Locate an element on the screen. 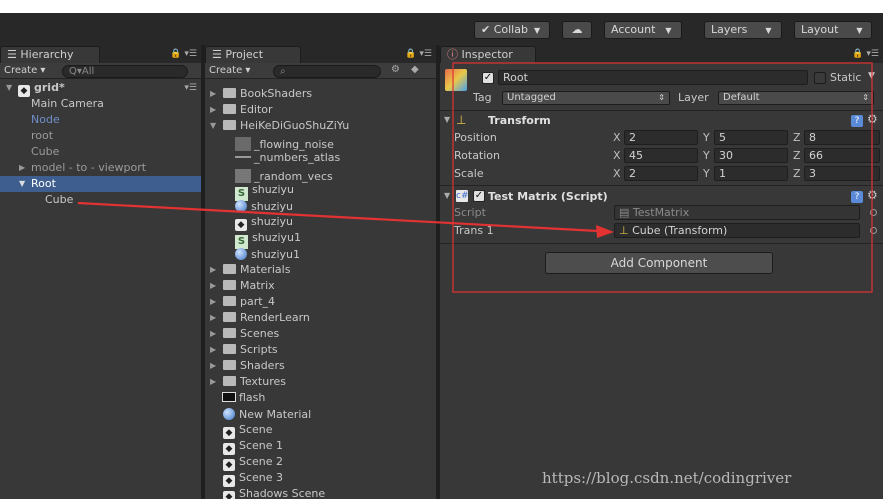 This screenshot has height=499, width=883. watermark-text: https://blog.csdn.net/codingriver is located at coordinates (667, 478).